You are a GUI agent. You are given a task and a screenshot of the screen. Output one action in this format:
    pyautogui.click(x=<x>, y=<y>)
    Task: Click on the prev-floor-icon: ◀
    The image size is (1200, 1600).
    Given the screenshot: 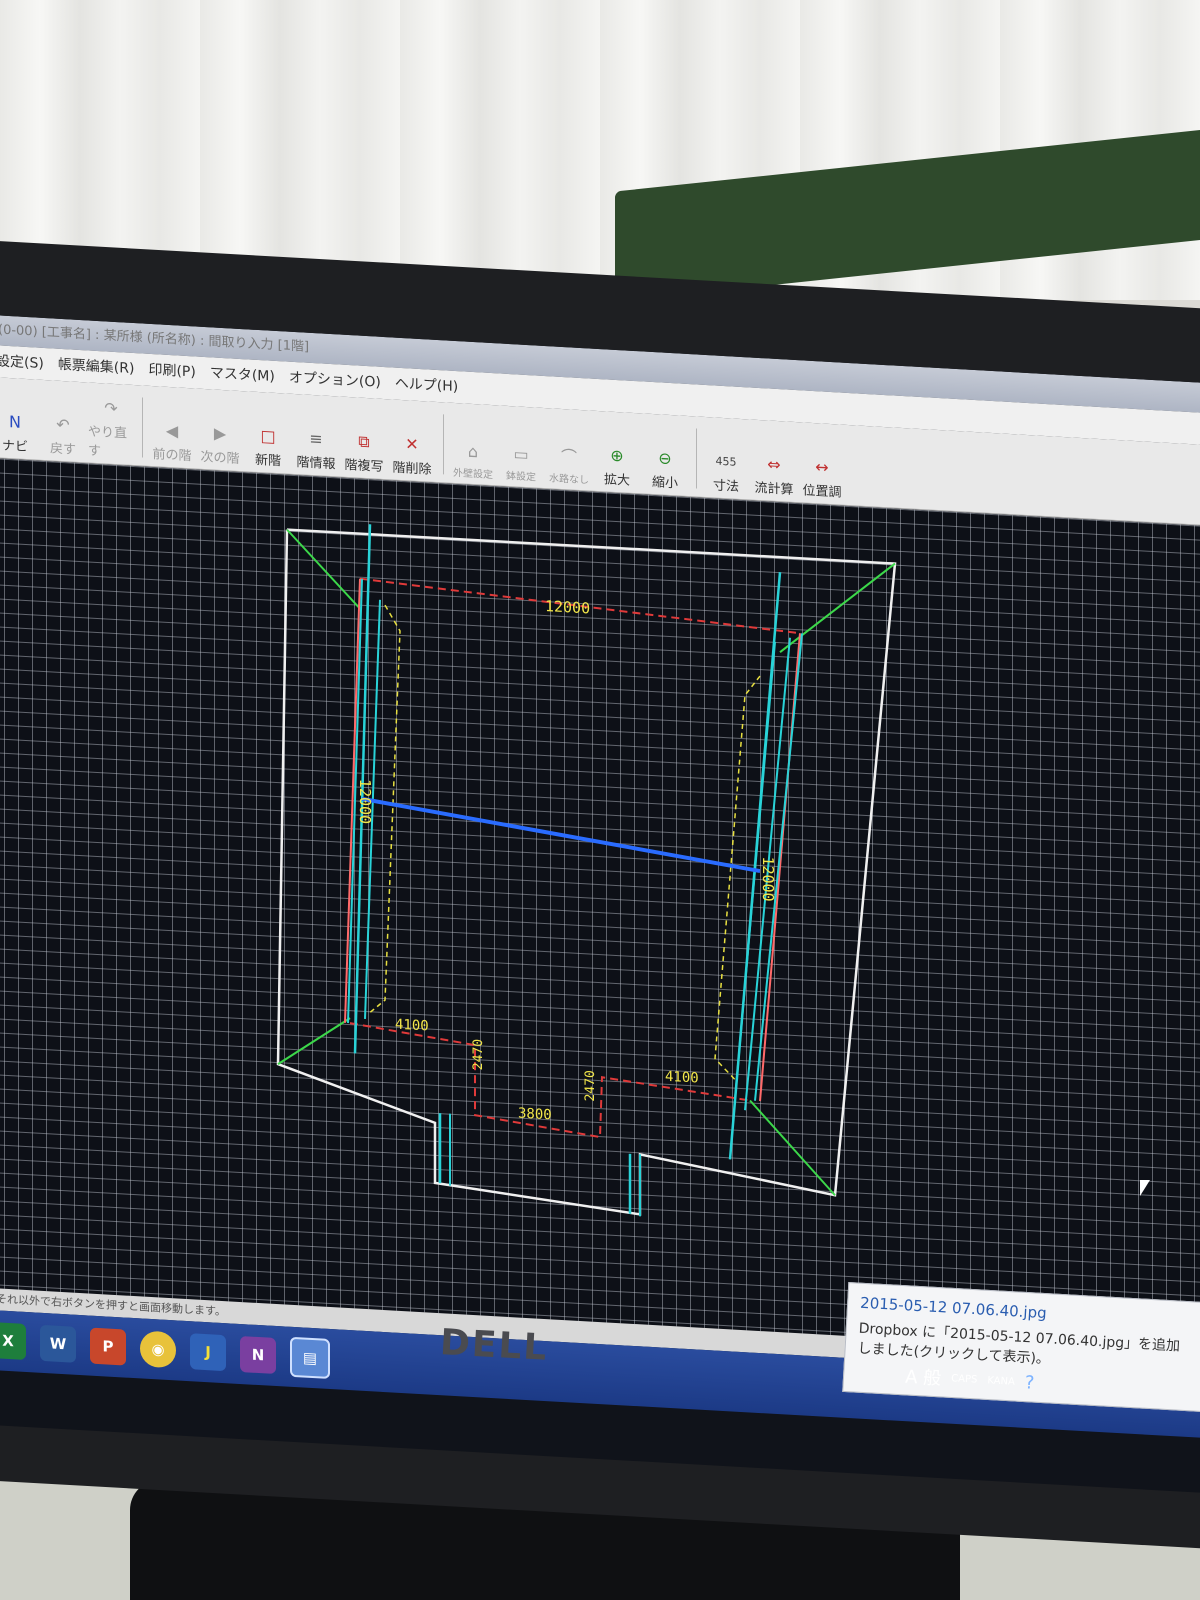 What is the action you would take?
    pyautogui.click(x=172, y=430)
    